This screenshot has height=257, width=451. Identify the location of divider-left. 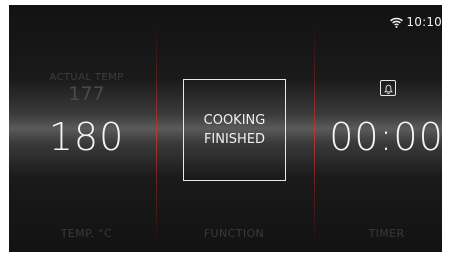
(156, 135).